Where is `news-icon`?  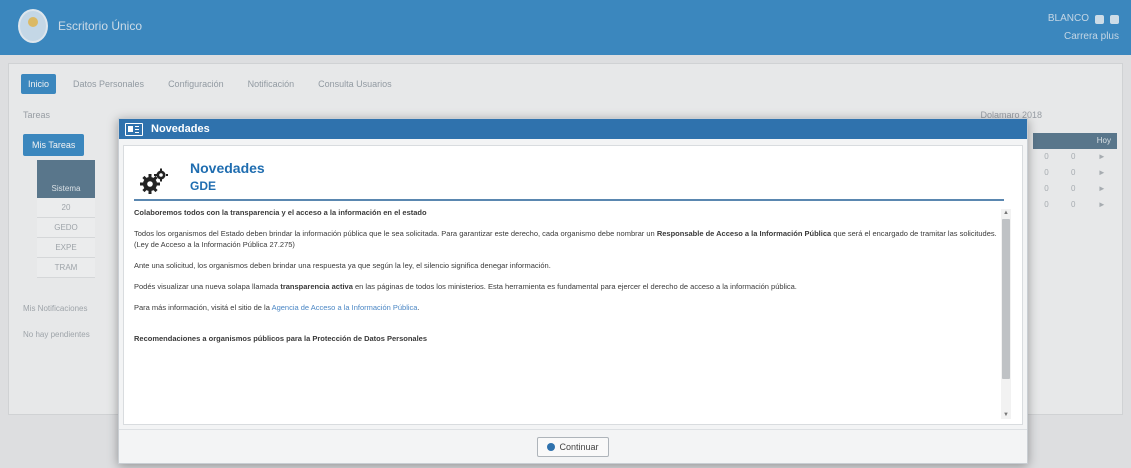
news-icon is located at coordinates (134, 129).